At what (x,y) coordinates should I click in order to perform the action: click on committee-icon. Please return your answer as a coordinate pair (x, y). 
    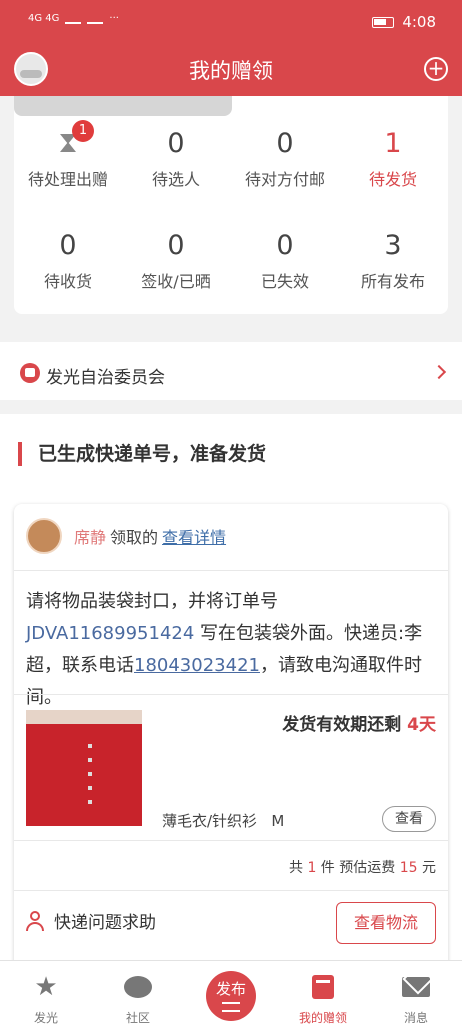
    Looking at the image, I should click on (30, 373).